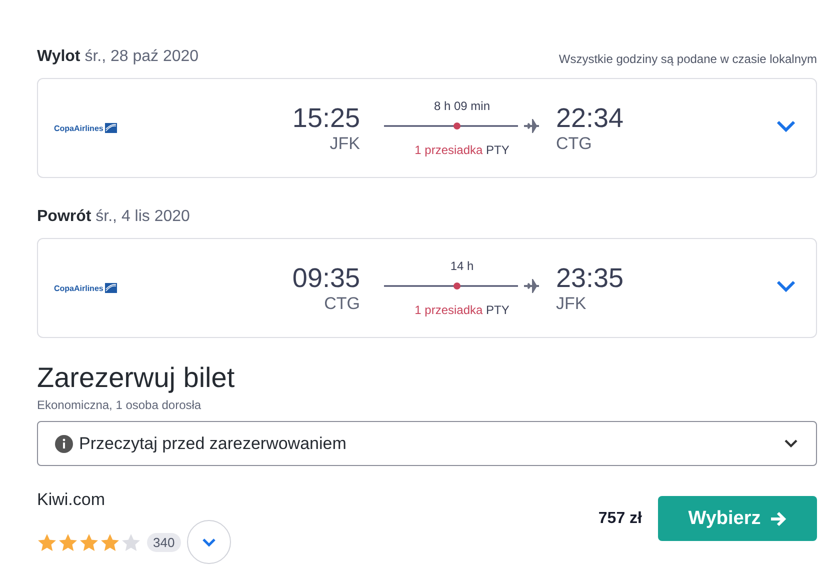  I want to click on departure-time: 09:35, so click(326, 278).